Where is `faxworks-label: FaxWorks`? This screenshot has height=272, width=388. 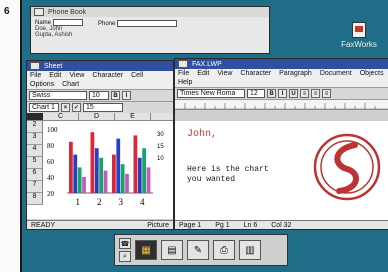
faxworks-label: FaxWorks is located at coordinates (359, 44).